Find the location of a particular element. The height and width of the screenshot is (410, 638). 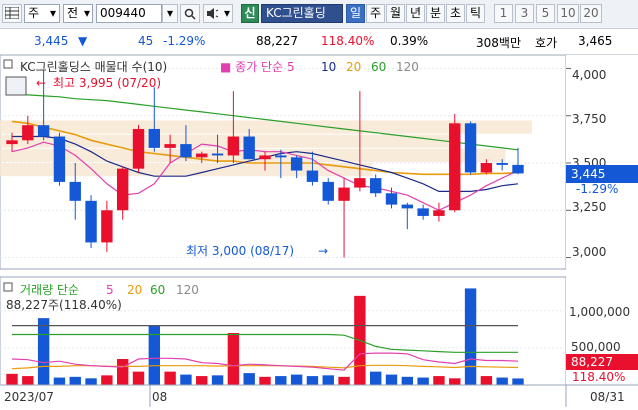

vol-tick-500000: 500,000 is located at coordinates (596, 347).